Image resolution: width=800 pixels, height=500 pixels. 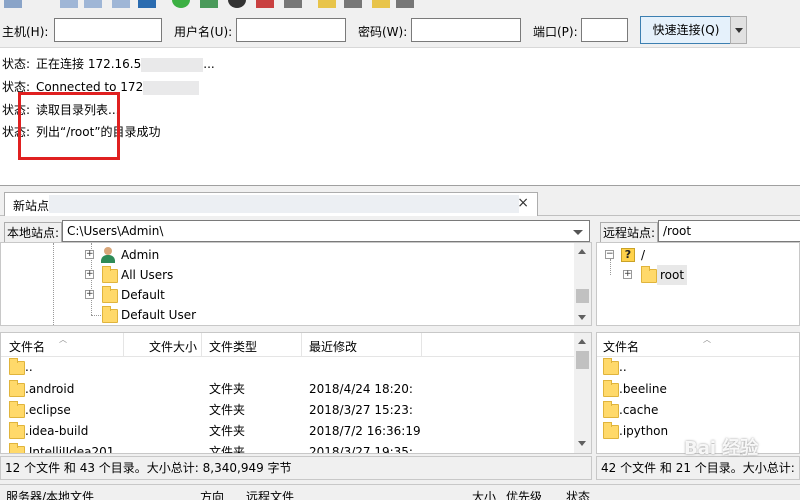 What do you see at coordinates (203, 32) in the screenshot?
I see `username-label: 用户名(U):` at bounding box center [203, 32].